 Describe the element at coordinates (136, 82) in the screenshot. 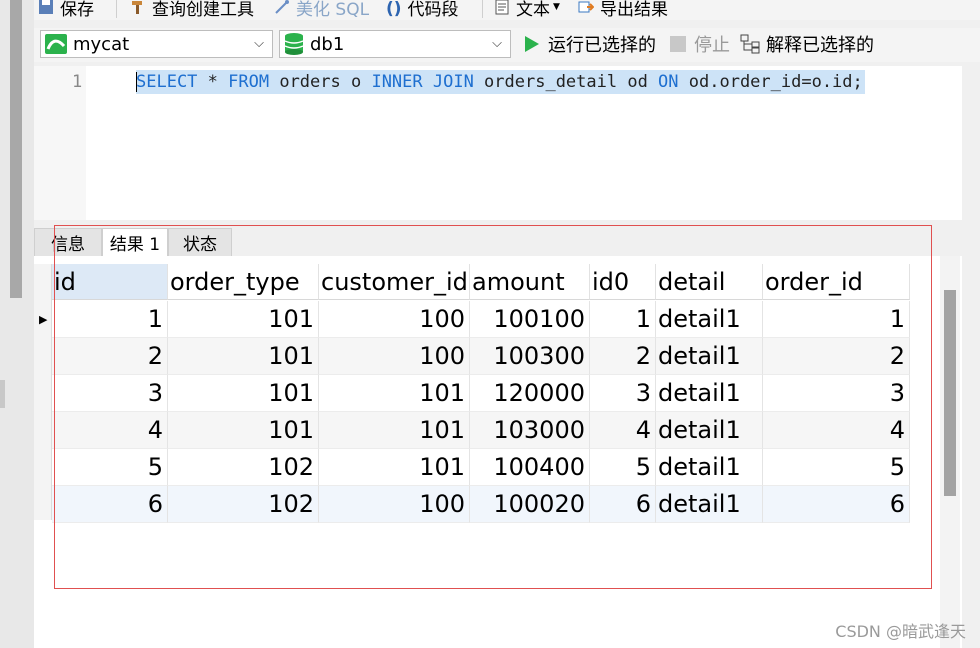

I see `text-caret` at that location.